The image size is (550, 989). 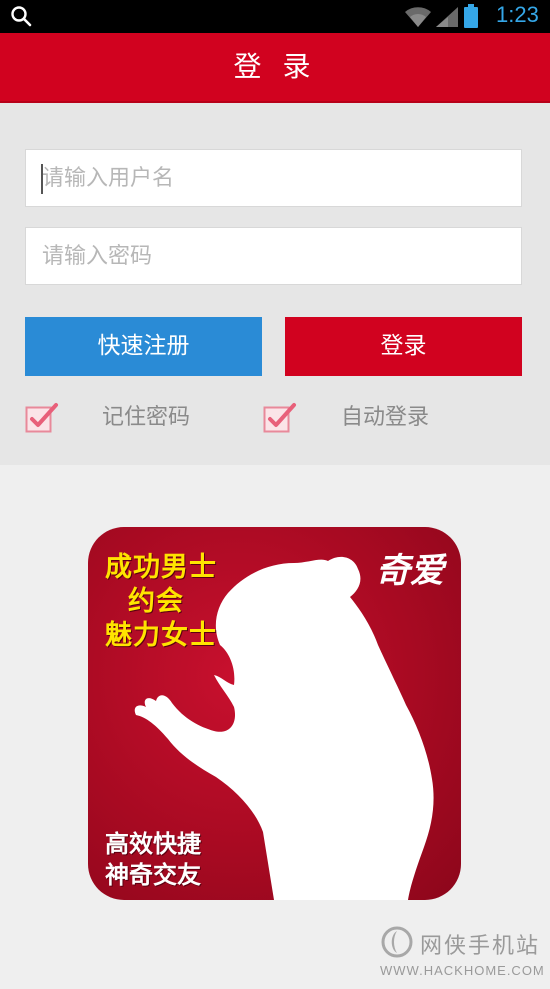 What do you see at coordinates (97, 256) in the screenshot?
I see `password-placeholder: 请输入密码` at bounding box center [97, 256].